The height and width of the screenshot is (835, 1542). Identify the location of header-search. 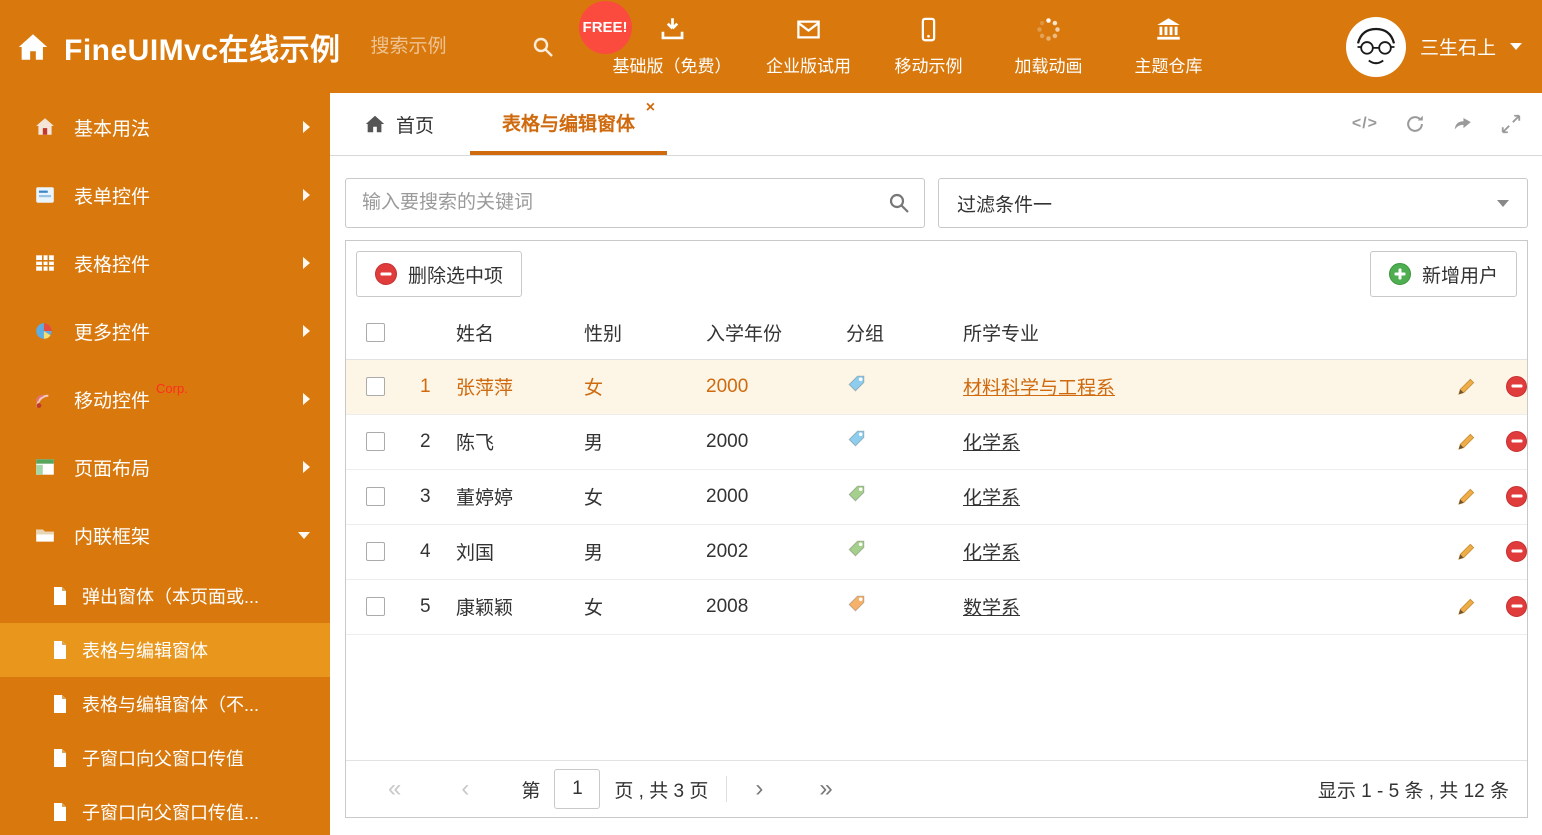
(462, 47).